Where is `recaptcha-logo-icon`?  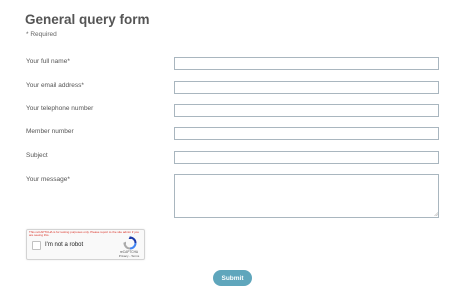 recaptcha-logo-icon is located at coordinates (130, 243).